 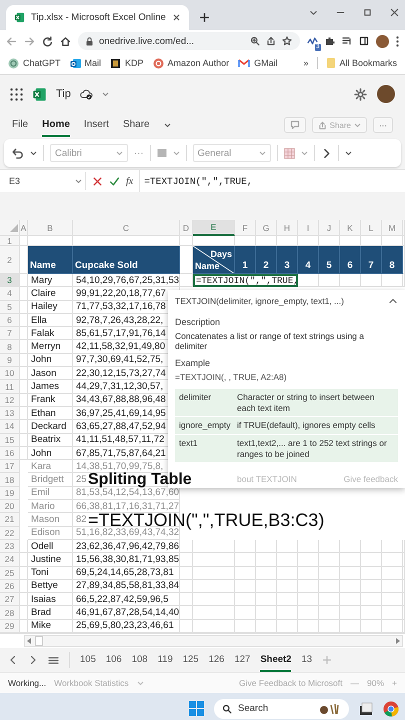 I want to click on row-header: 21, so click(x=10, y=520).